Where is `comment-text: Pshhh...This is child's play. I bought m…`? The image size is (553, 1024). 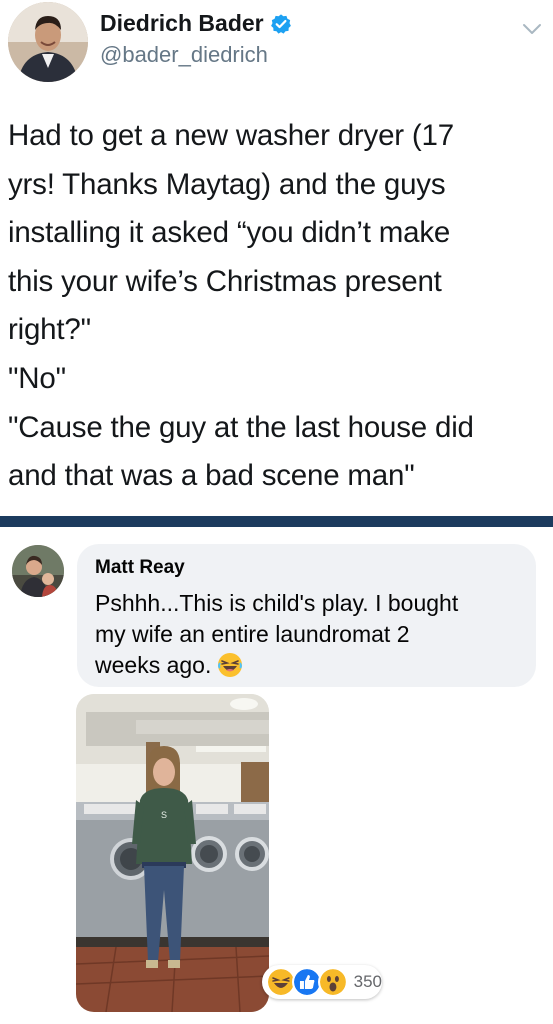
comment-text: Pshhh...This is child's play. I bought m… is located at coordinates (305, 634).